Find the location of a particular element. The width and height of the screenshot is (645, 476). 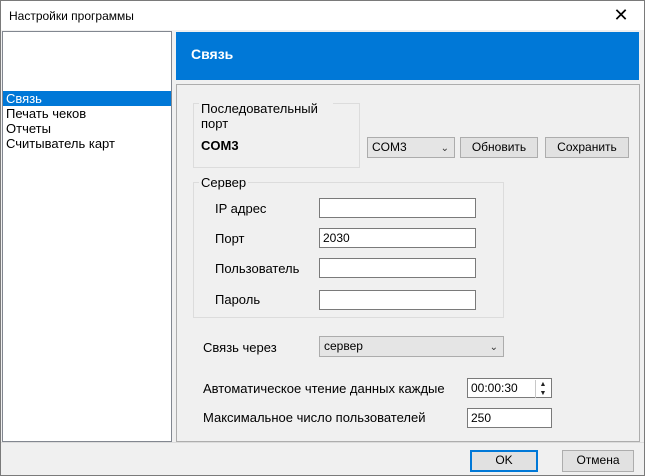

serial-port-group-label: Последовательный порт is located at coordinates (266, 116).